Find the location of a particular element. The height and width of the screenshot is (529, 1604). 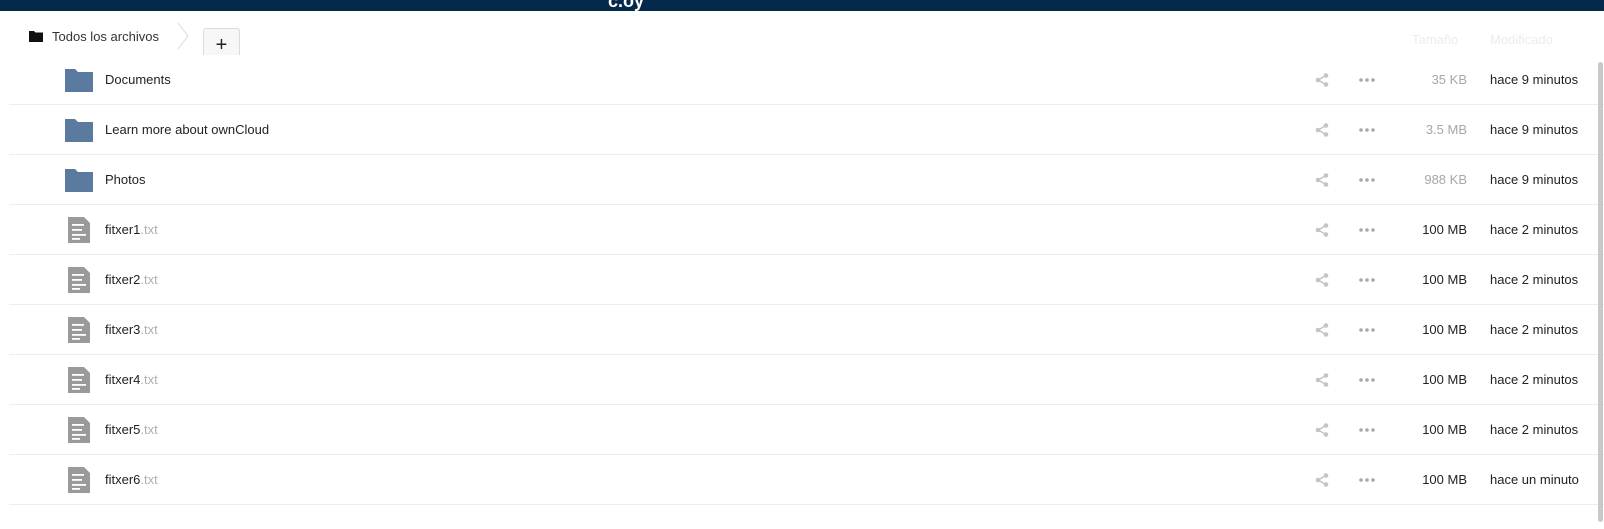

file-basename: Photos is located at coordinates (125, 179).